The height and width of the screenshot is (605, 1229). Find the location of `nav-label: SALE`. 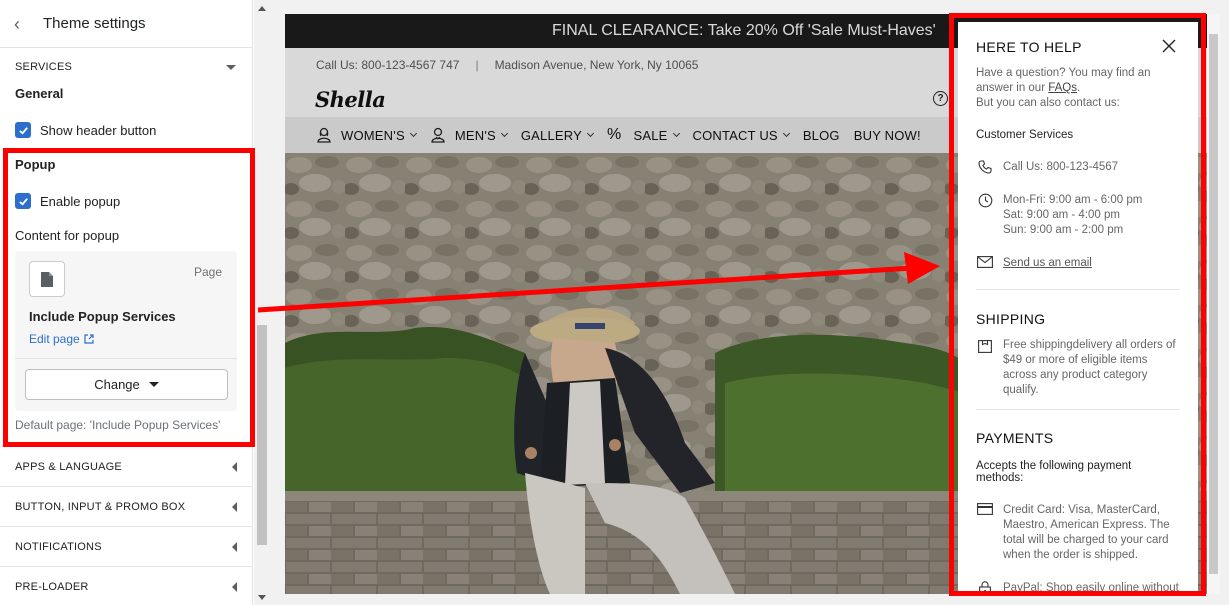

nav-label: SALE is located at coordinates (650, 135).